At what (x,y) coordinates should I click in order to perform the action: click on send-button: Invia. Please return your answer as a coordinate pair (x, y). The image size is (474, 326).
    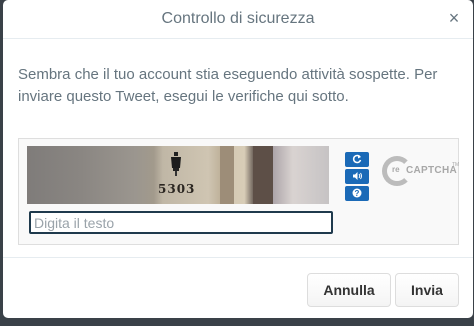
    Looking at the image, I should click on (427, 290).